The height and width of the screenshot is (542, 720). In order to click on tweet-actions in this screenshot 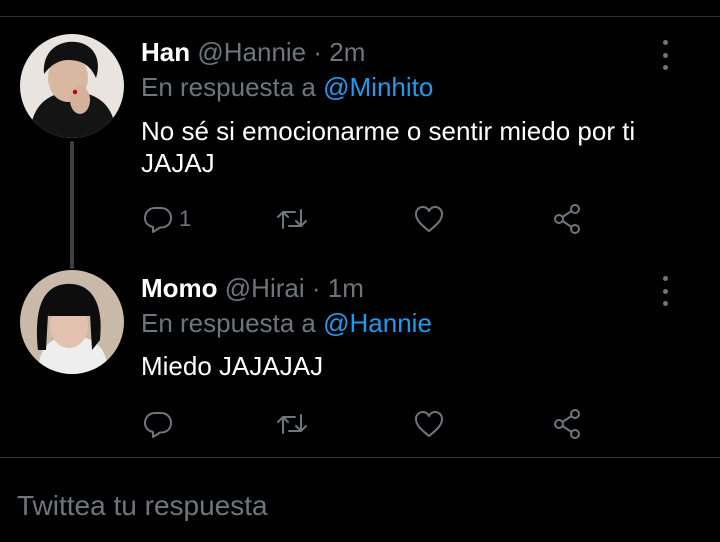, I will do `click(371, 424)`.